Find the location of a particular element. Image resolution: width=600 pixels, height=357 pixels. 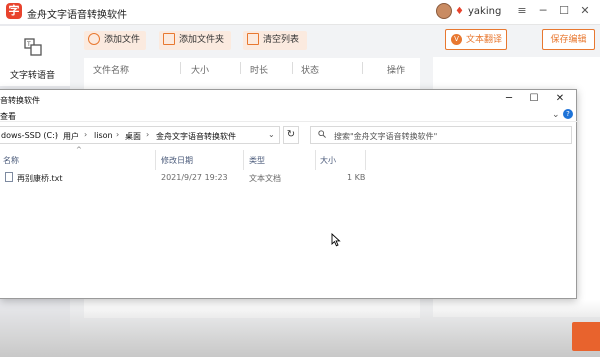

add-folder-button: 添加文件夹 is located at coordinates (195, 40).